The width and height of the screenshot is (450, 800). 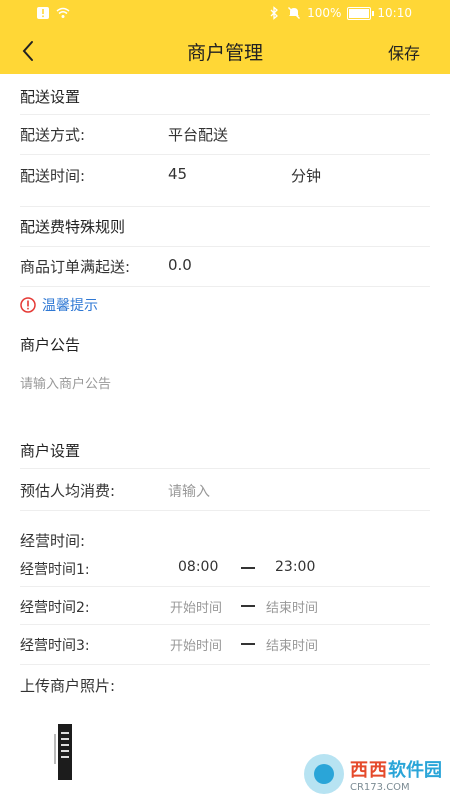 What do you see at coordinates (75, 267) in the screenshot?
I see `min-order-label: 商品订单满起送:` at bounding box center [75, 267].